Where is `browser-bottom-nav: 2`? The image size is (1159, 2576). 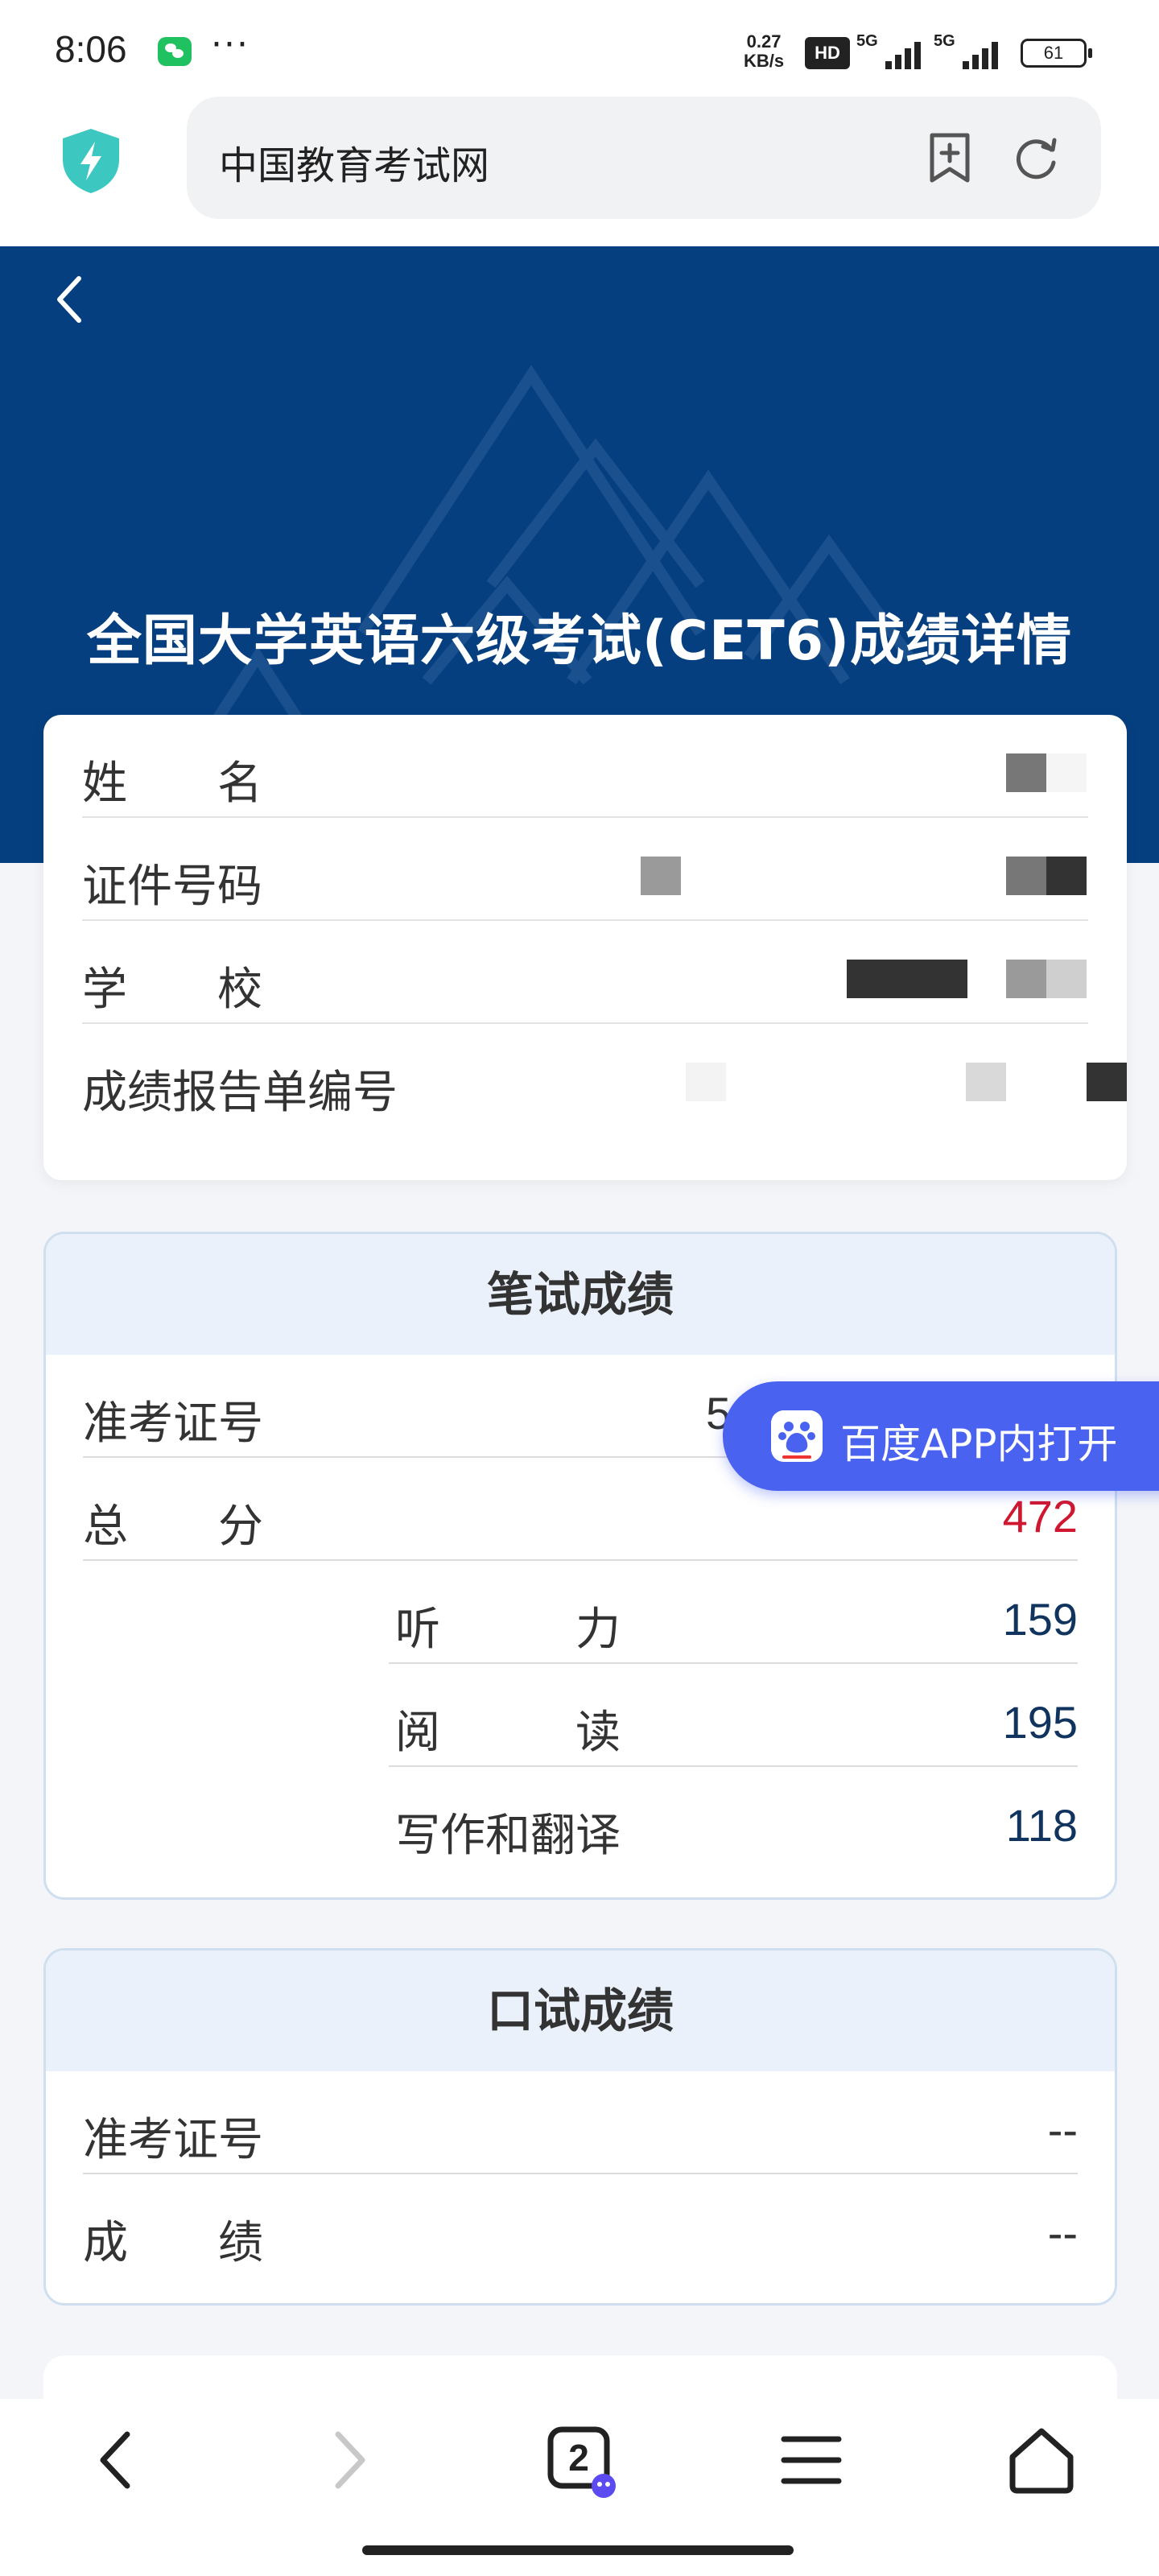 browser-bottom-nav: 2 is located at coordinates (579, 2487).